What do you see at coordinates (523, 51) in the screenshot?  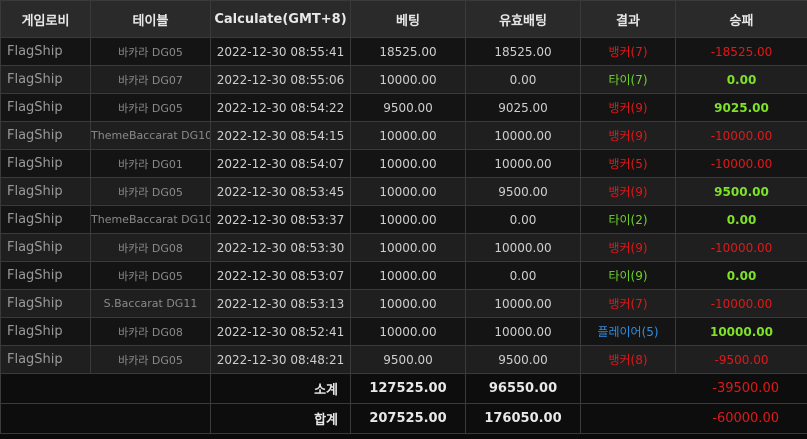 I see `valid-bet-cell: 18525.00` at bounding box center [523, 51].